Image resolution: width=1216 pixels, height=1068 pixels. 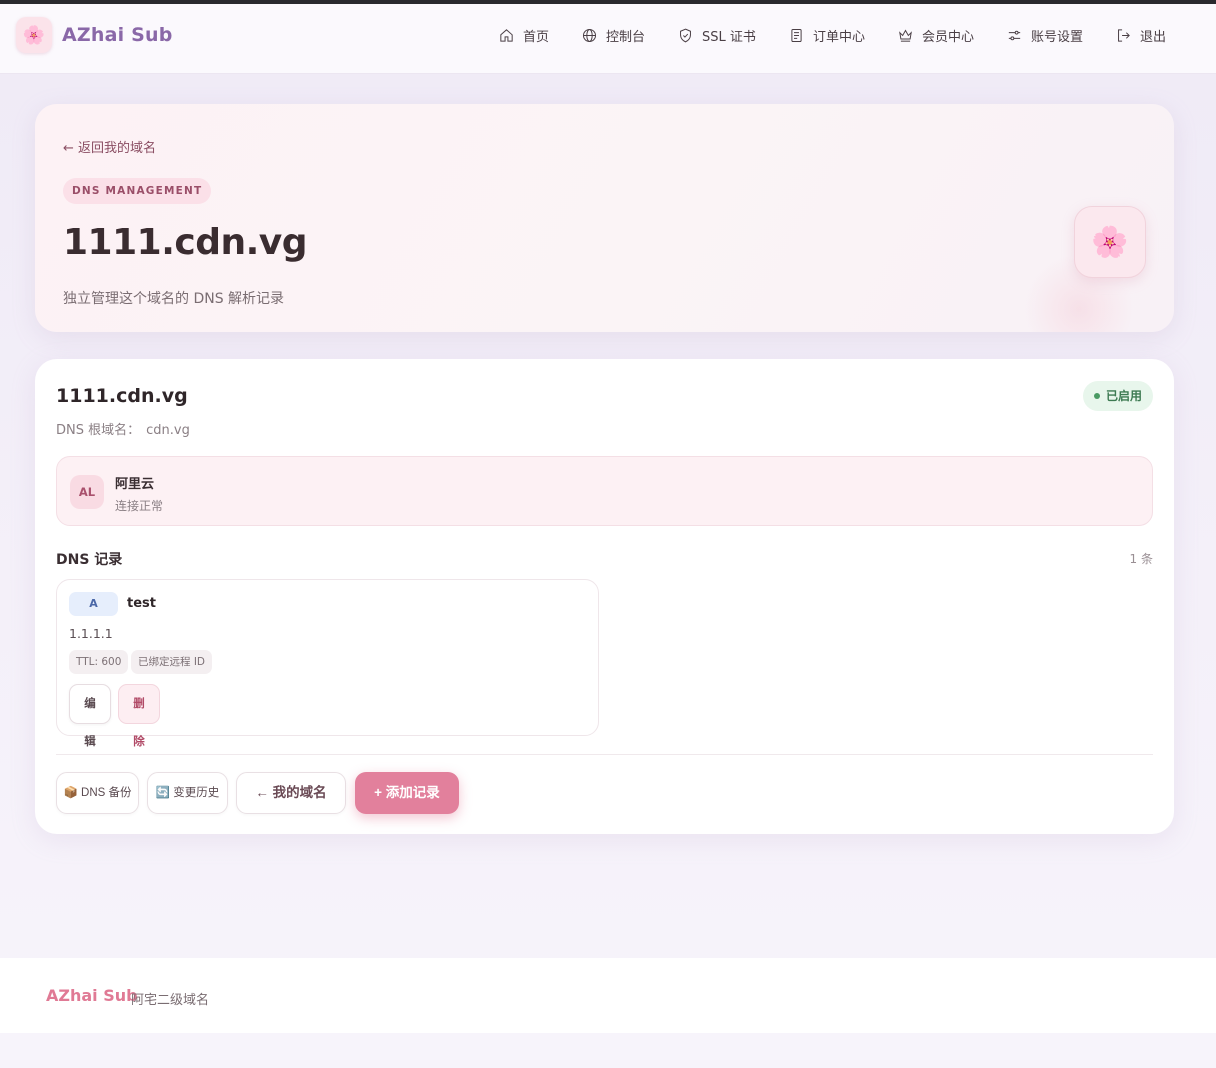 I want to click on nav-item-logout: 退出, so click(x=1140, y=35).